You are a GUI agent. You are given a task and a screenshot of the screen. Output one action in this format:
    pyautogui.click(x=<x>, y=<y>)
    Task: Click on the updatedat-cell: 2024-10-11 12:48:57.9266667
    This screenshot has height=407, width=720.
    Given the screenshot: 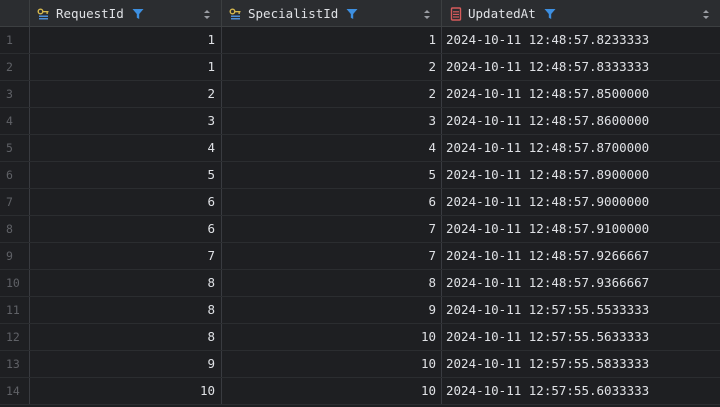 What is the action you would take?
    pyautogui.click(x=581, y=256)
    